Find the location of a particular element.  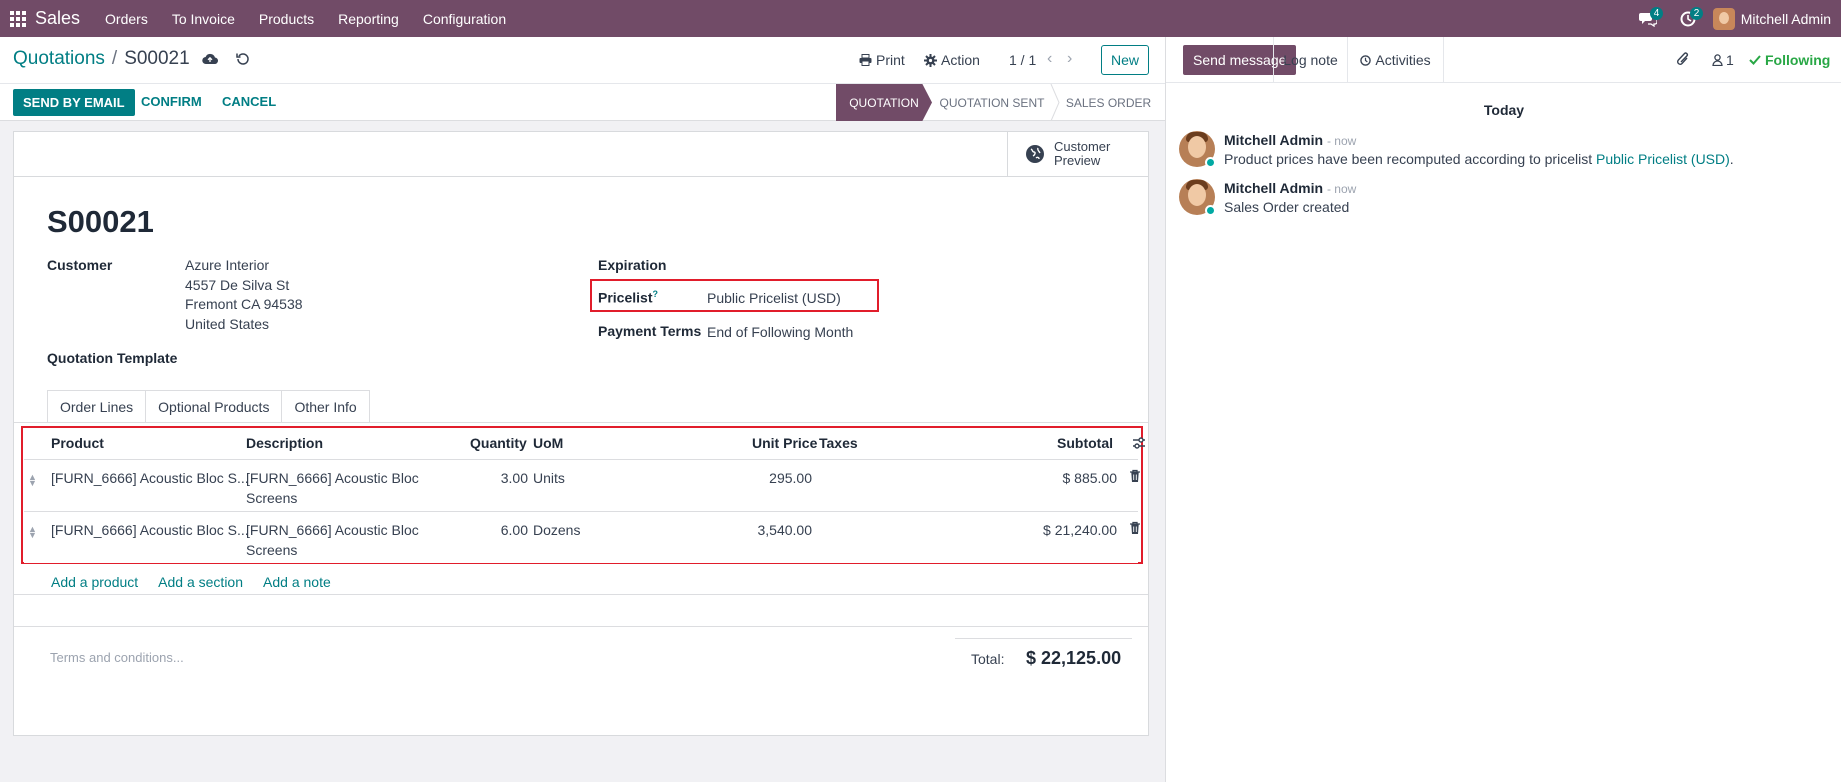

customer-name: Azure Interior is located at coordinates (244, 266).